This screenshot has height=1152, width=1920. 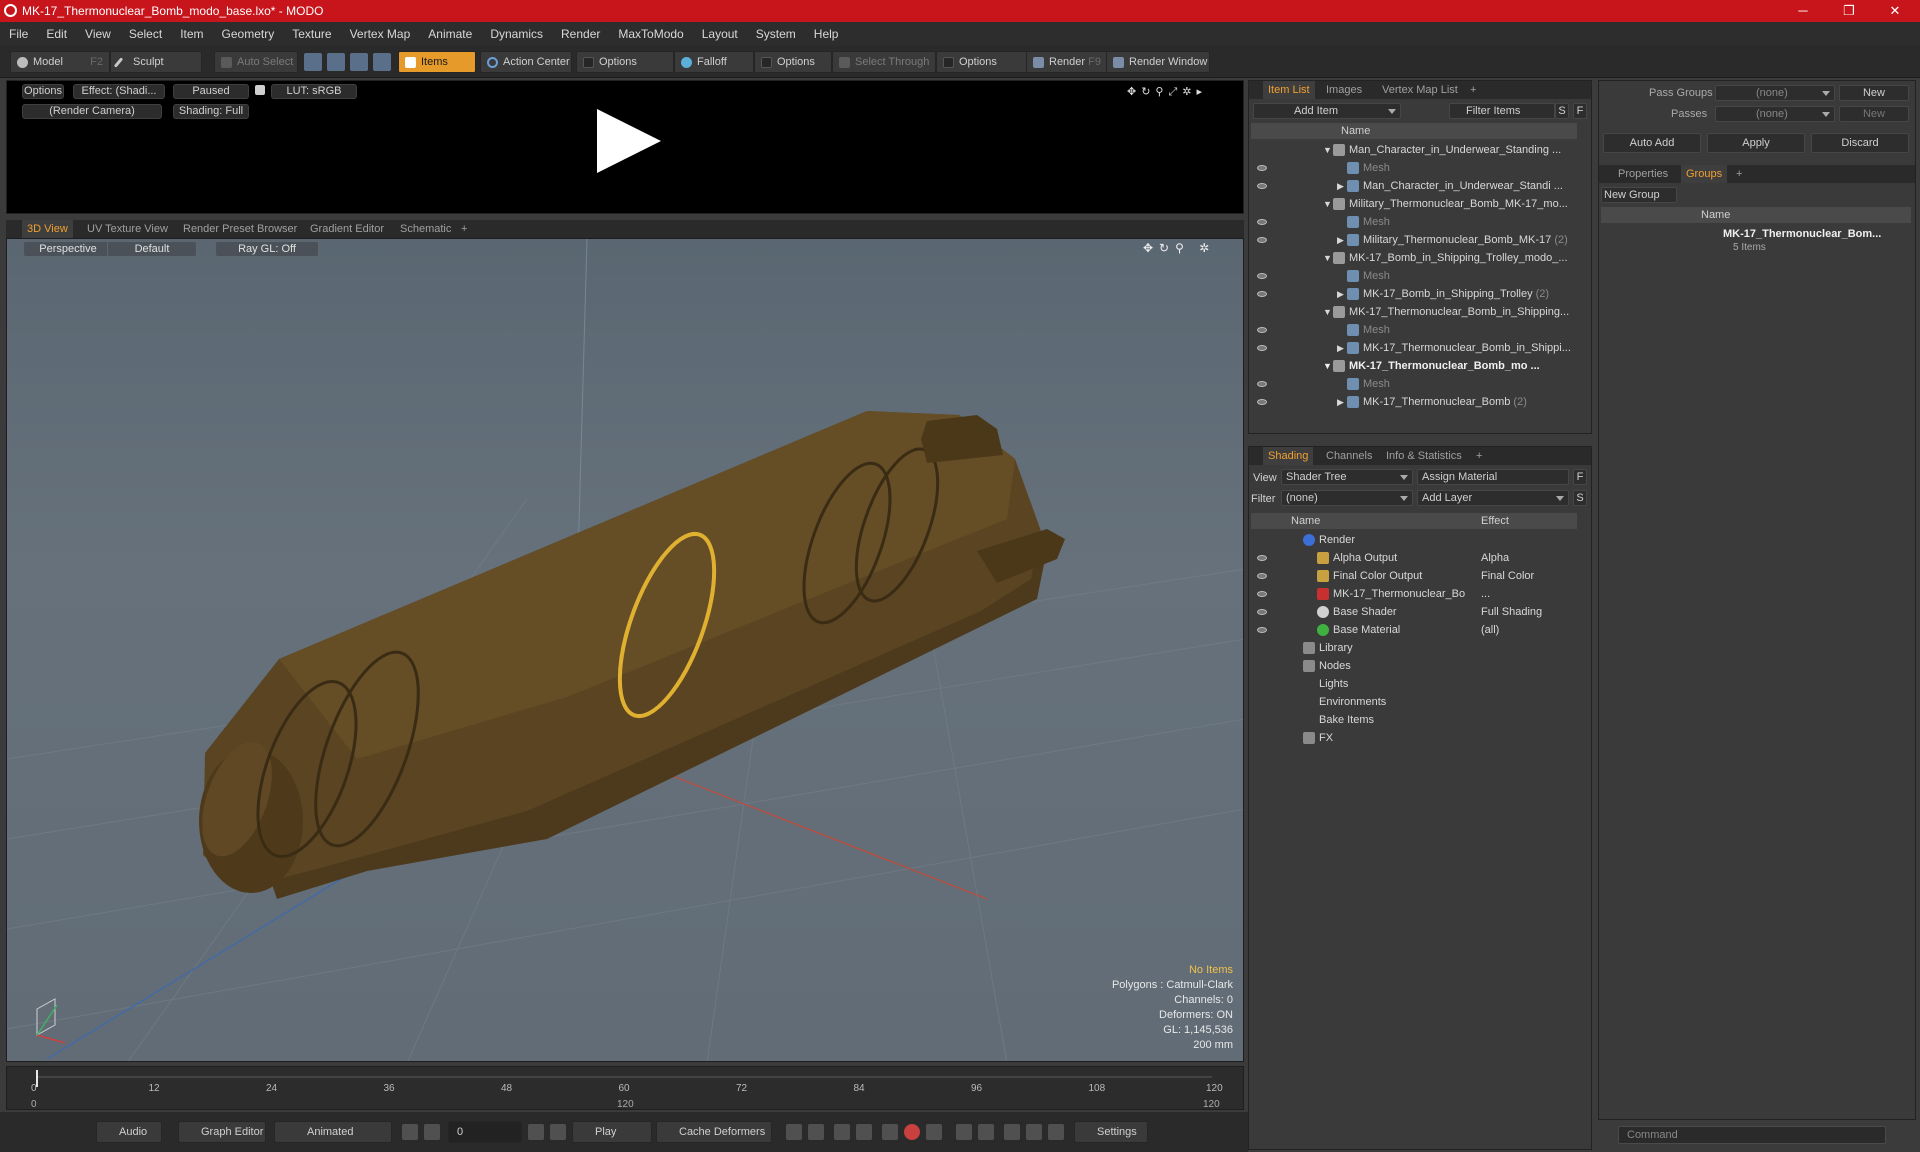 I want to click on menu-geometry: Geometry, so click(x=248, y=31).